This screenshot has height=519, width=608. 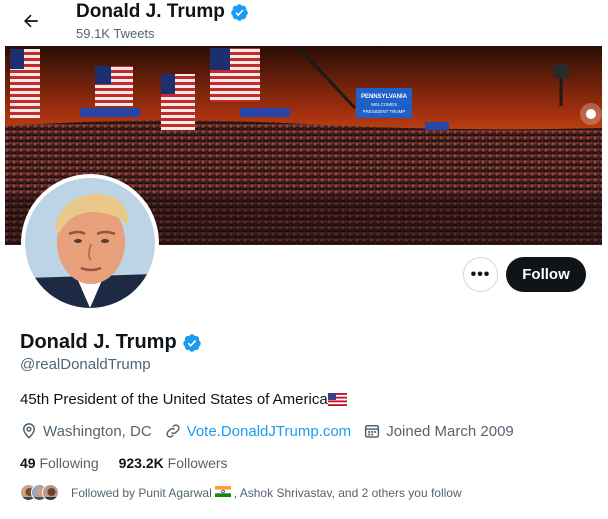 I want to click on back-button, so click(x=31, y=23).